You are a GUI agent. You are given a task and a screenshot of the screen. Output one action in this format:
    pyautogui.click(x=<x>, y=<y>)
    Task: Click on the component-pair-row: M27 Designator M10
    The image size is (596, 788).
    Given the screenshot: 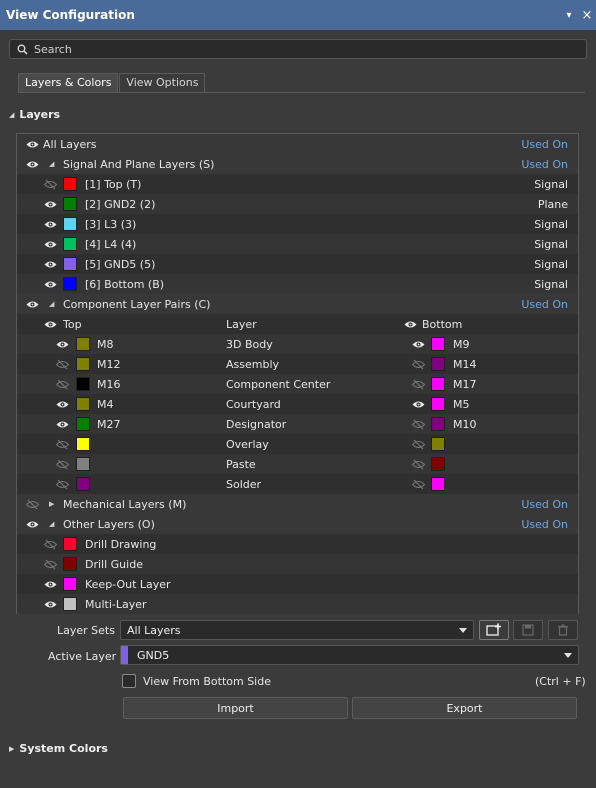 What is the action you would take?
    pyautogui.click(x=297, y=424)
    